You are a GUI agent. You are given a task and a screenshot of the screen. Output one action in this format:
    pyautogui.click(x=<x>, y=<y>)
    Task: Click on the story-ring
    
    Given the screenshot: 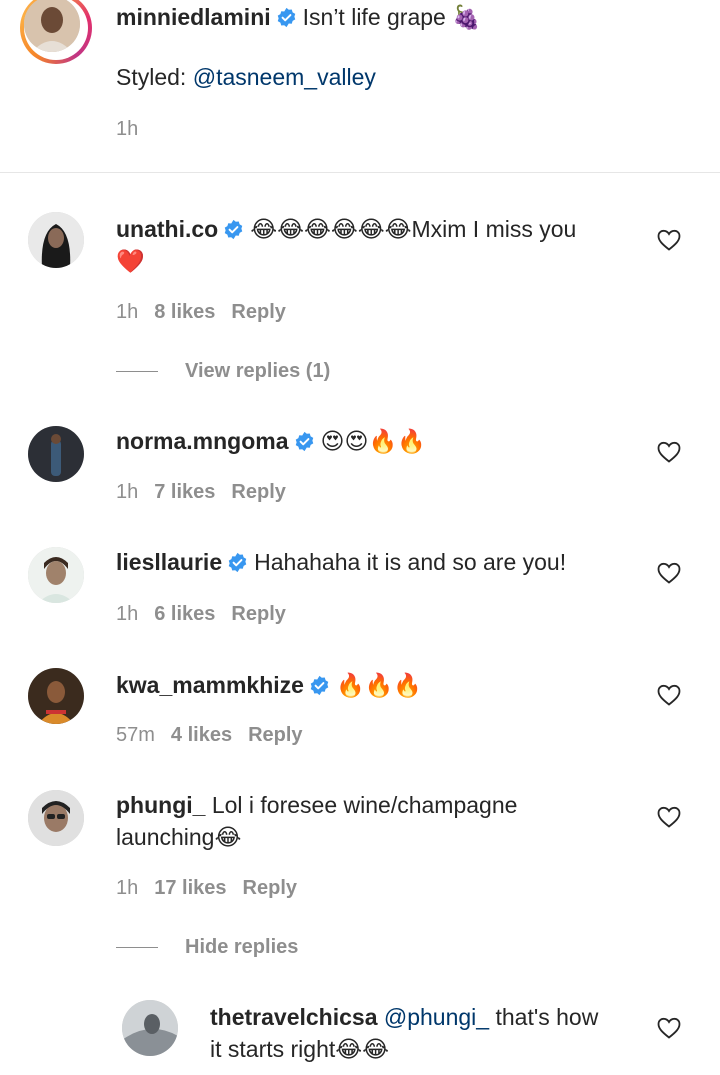 What is the action you would take?
    pyautogui.click(x=56, y=32)
    